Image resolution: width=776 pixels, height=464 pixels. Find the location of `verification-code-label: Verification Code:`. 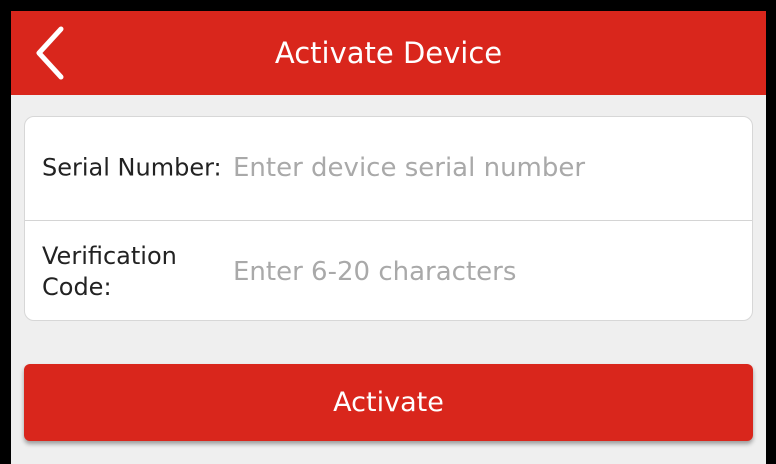

verification-code-label: Verification Code: is located at coordinates (109, 271).